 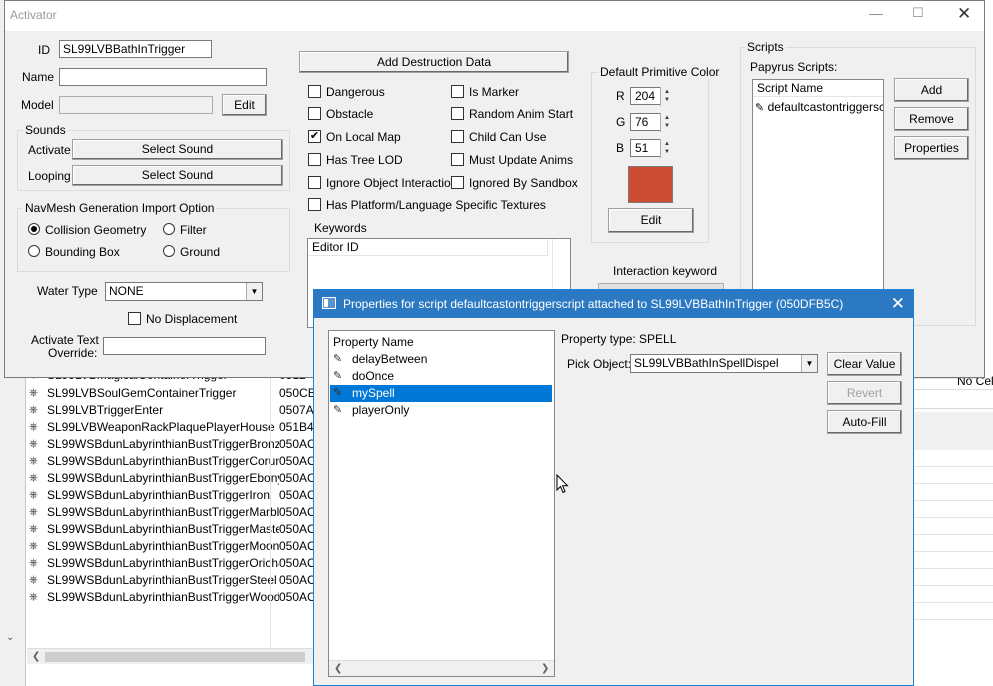 I want to click on checkbox-on-local-map: ✔, so click(x=314, y=136).